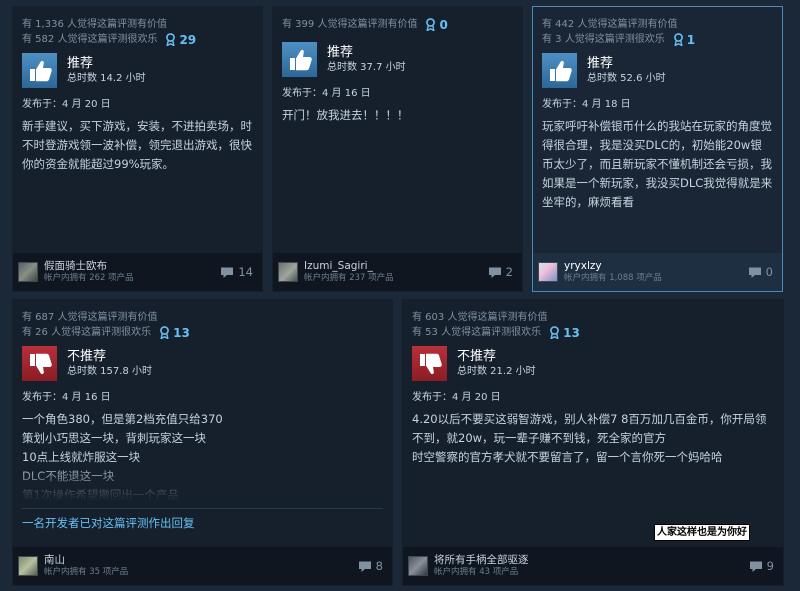 Image resolution: width=800 pixels, height=591 pixels. Describe the element at coordinates (89, 278) in the screenshot. I see `products-owned: 帐户内拥有 262 项产品` at that location.